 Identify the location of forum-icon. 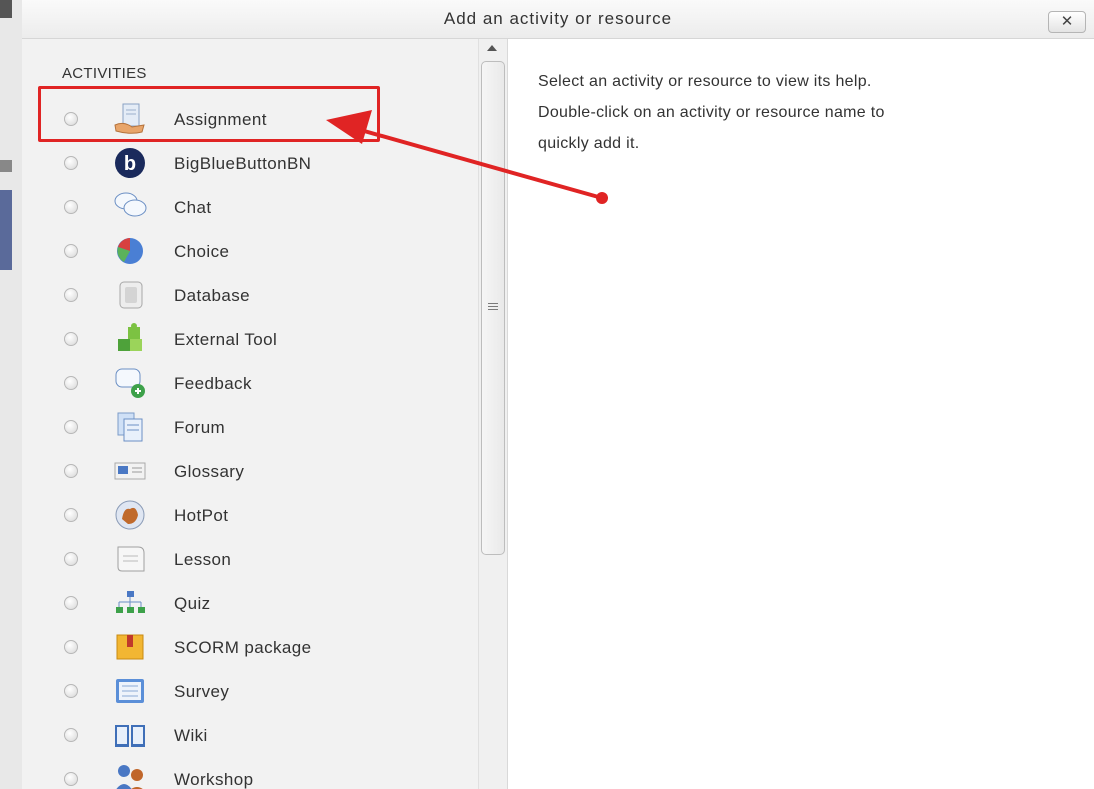
(130, 427).